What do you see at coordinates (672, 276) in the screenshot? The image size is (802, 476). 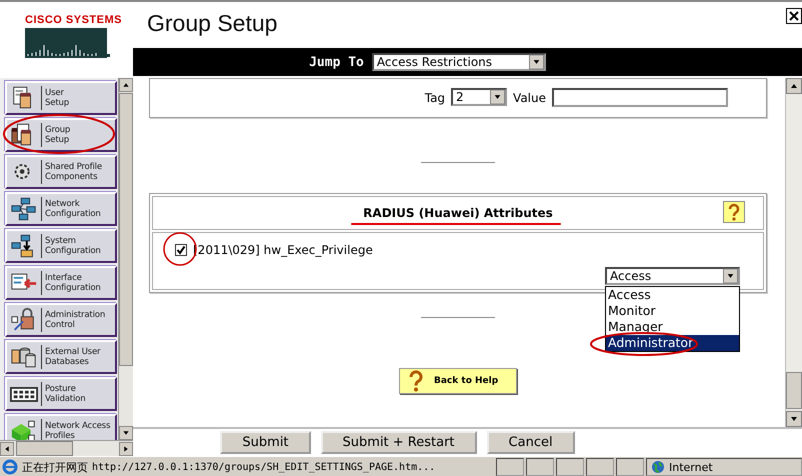 I see `privilege-dropdown: Access` at bounding box center [672, 276].